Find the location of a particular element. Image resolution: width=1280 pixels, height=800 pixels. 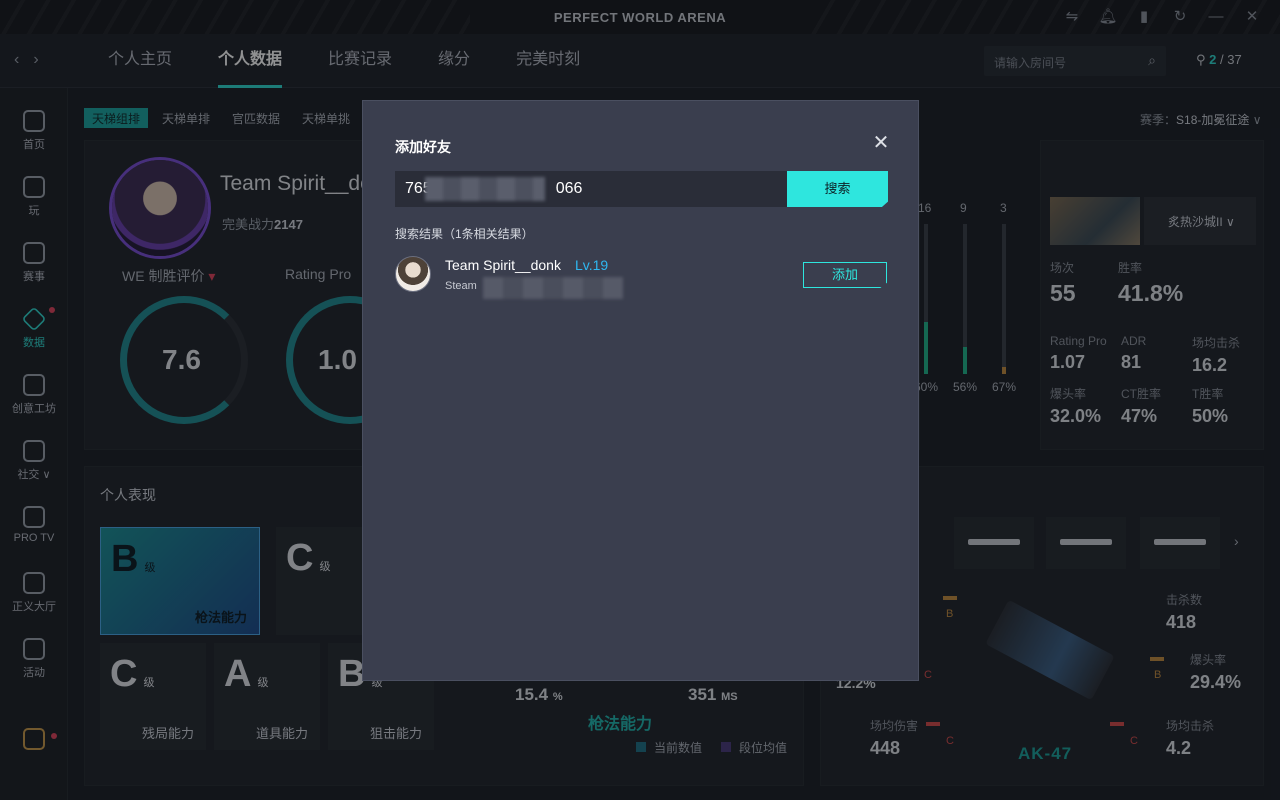

close-icon: ✕ is located at coordinates (881, 143).